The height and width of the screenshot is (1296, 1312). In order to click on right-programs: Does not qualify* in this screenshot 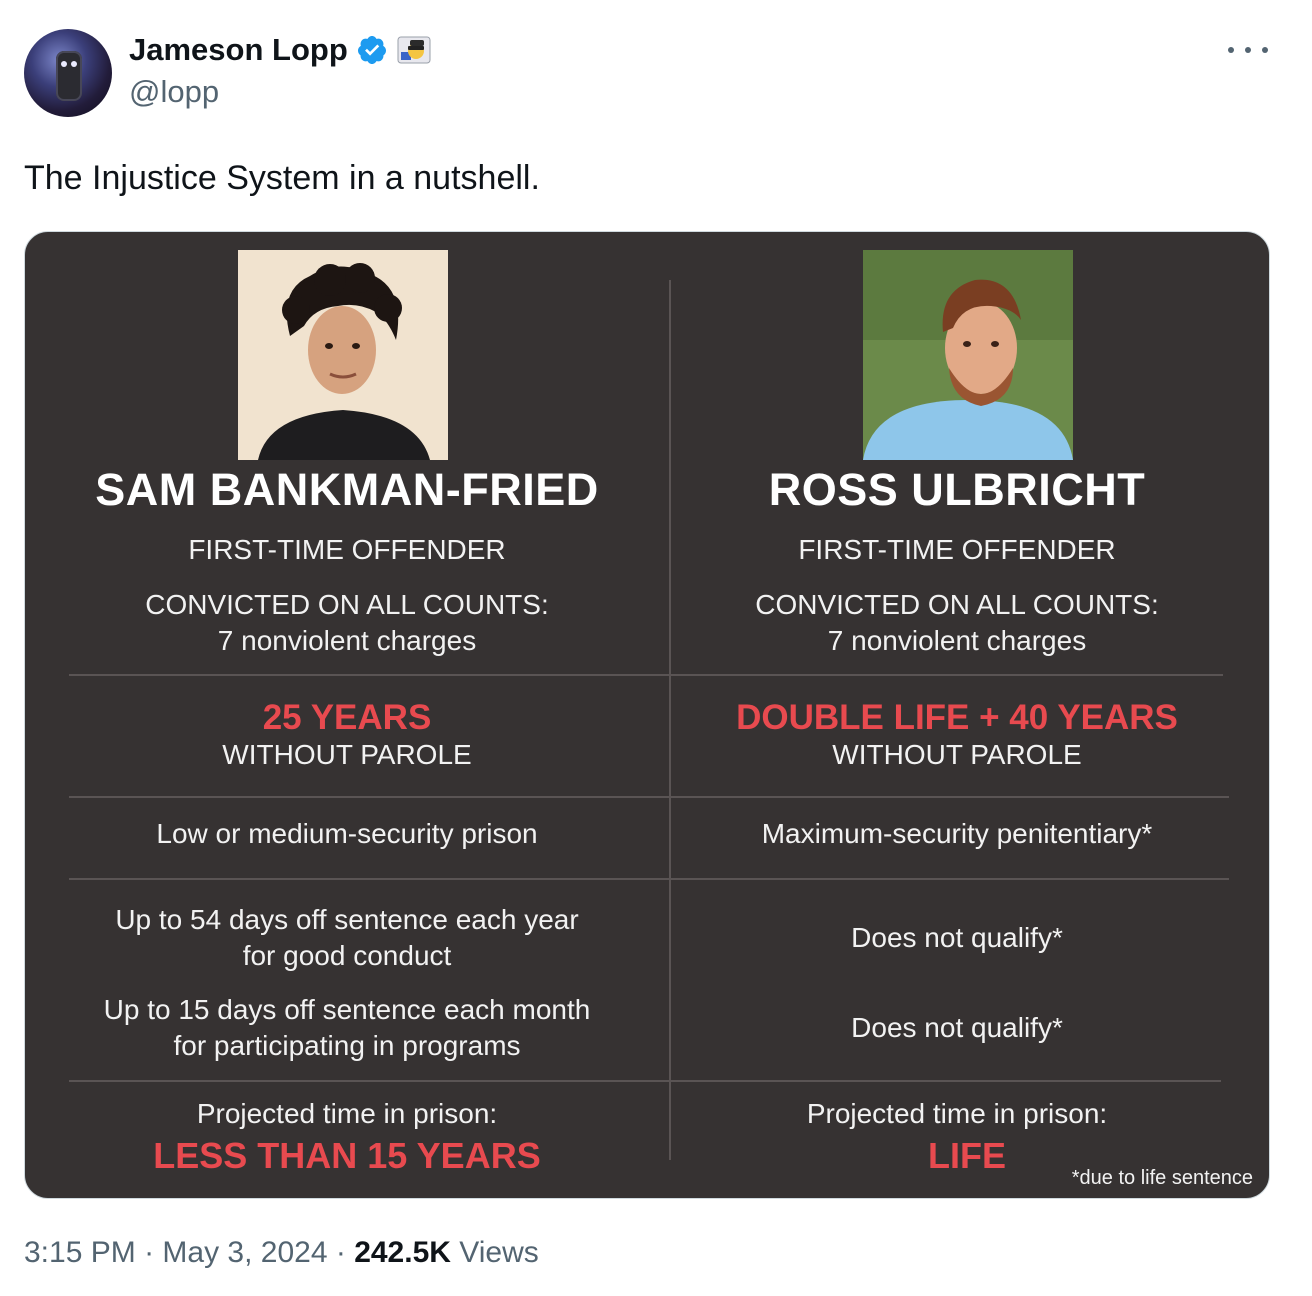, I will do `click(957, 1027)`.